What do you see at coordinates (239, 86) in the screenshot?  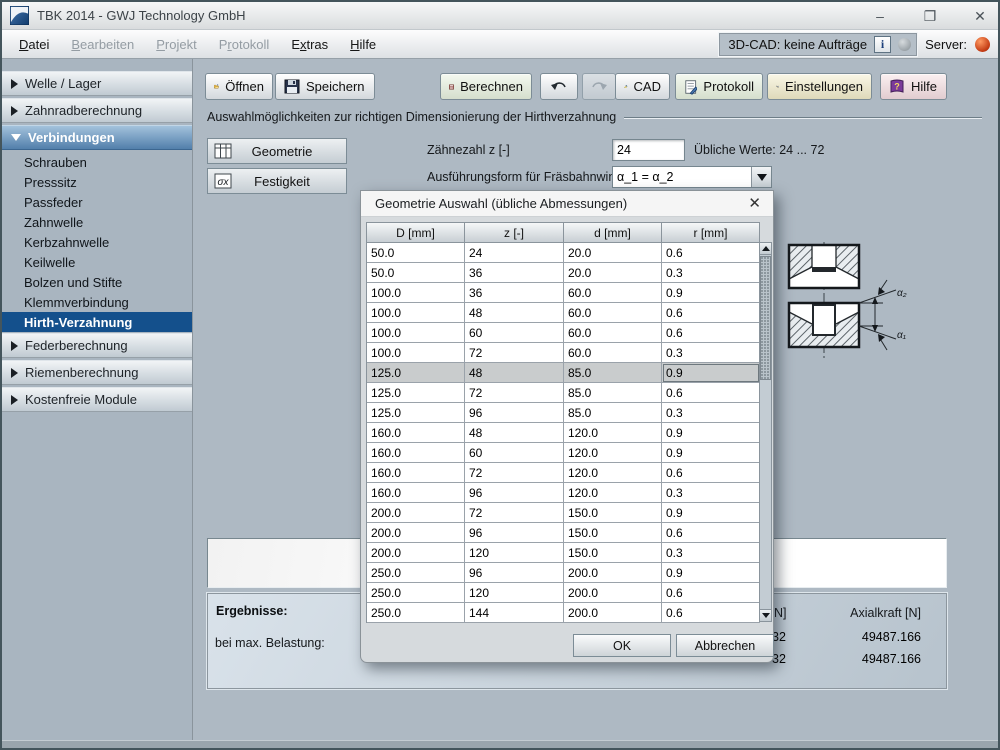 I see `open-button: Öffnen` at bounding box center [239, 86].